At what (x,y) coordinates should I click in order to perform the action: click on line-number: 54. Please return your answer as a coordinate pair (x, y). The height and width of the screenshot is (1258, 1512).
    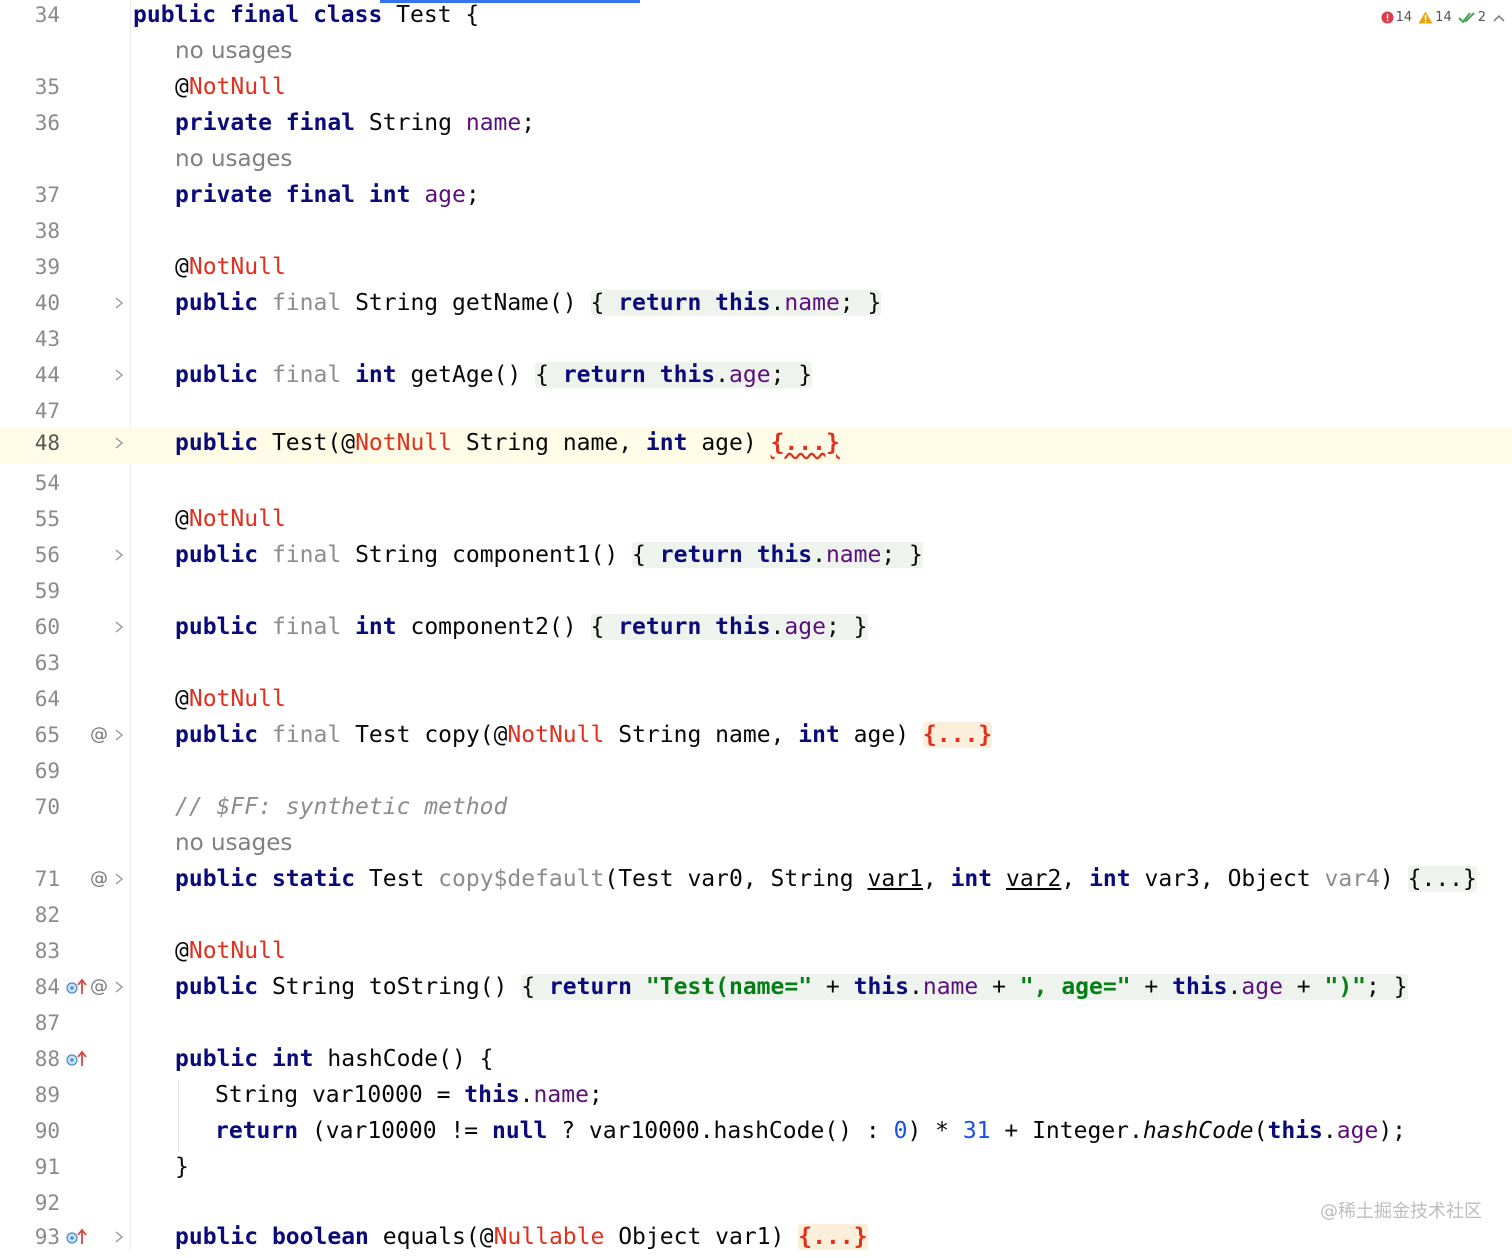
    Looking at the image, I should click on (47, 483).